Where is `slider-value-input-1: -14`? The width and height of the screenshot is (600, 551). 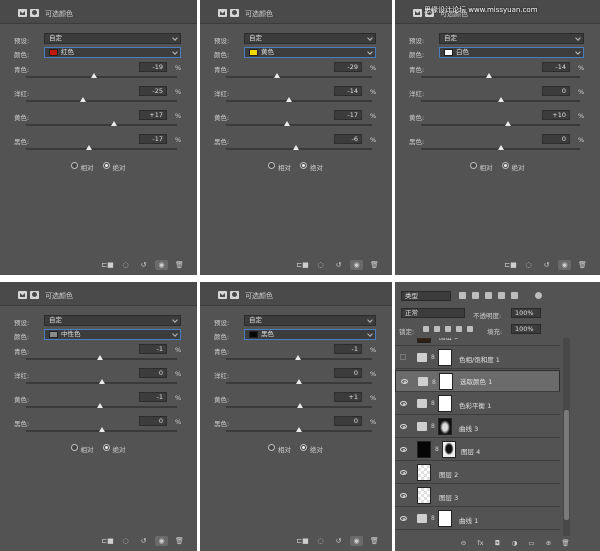
slider-value-input-1: -14 is located at coordinates (556, 67).